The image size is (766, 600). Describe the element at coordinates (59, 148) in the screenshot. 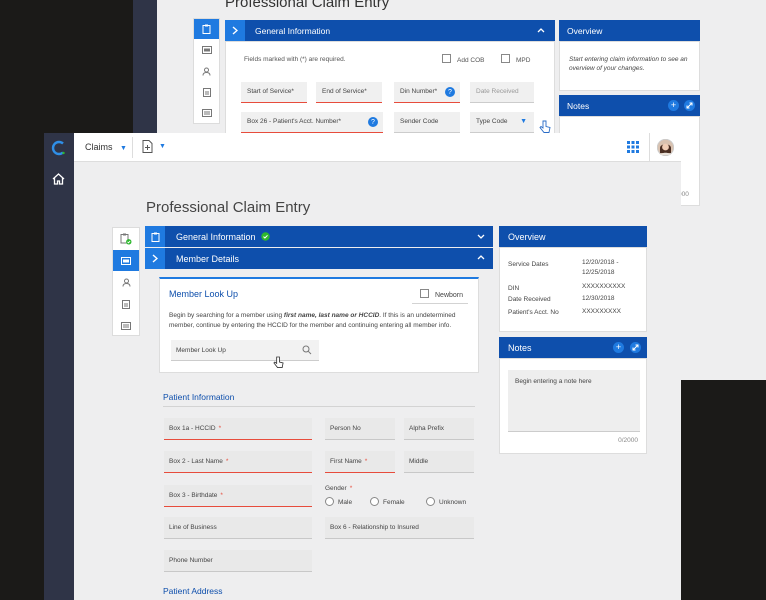

I see `app-logo-icon` at that location.